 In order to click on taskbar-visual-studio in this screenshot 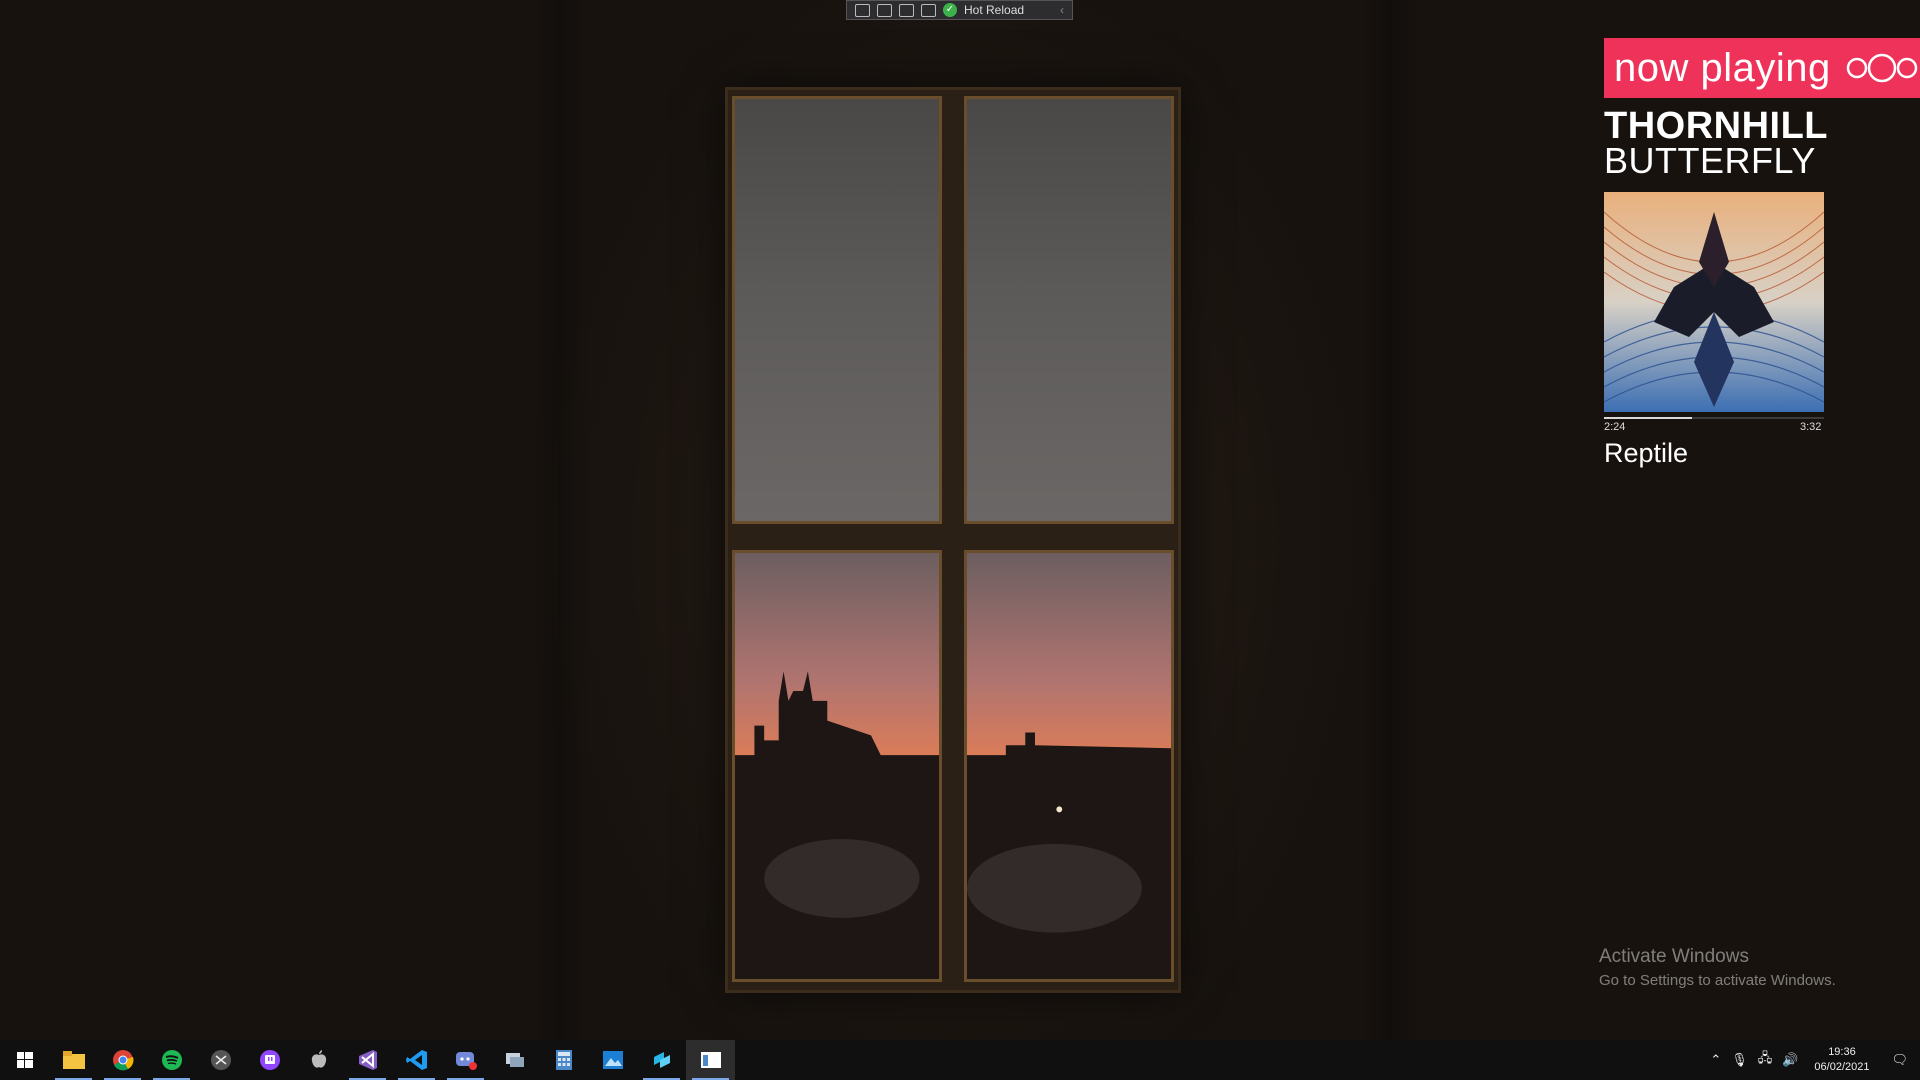, I will do `click(367, 1060)`.